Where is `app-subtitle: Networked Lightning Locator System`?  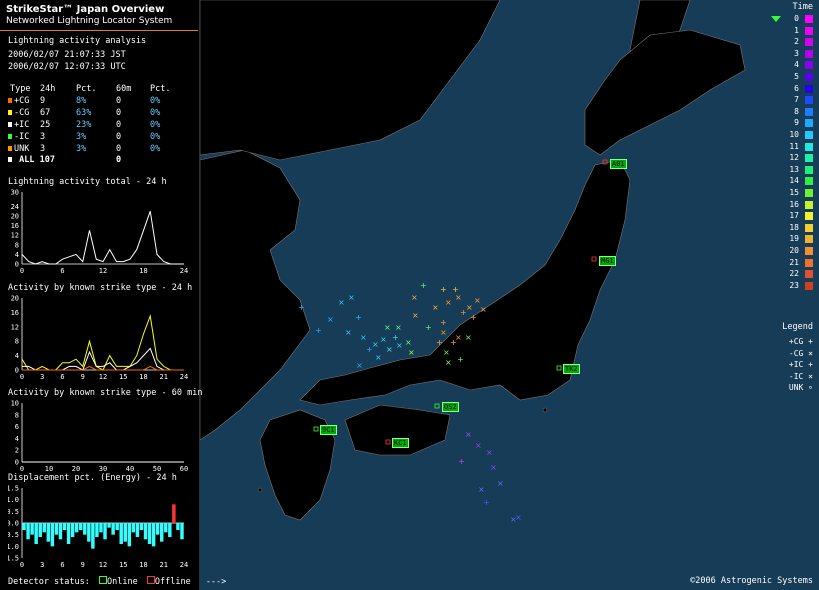
app-subtitle: Networked Lightning Locator System is located at coordinates (89, 21).